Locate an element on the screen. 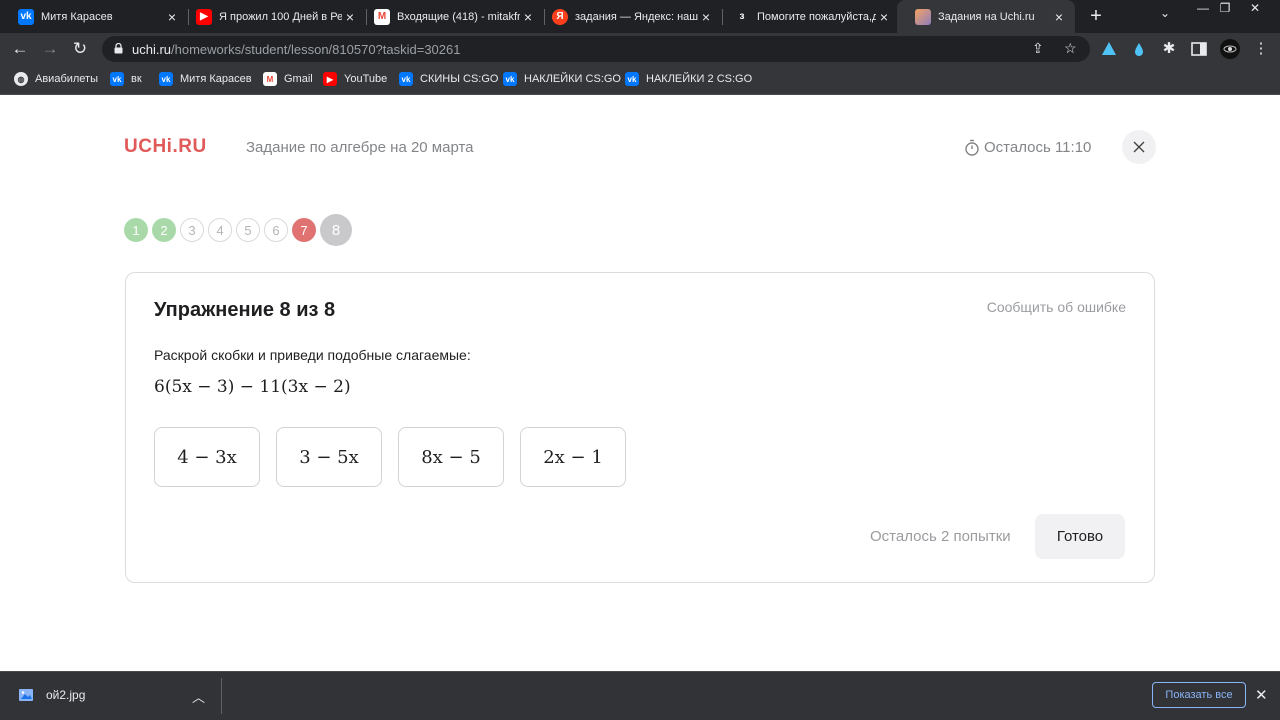 Image resolution: width=1280 pixels, height=720 pixels. exercise-progress: 1 2 3 4 5 6 7 8 is located at coordinates (240, 230).